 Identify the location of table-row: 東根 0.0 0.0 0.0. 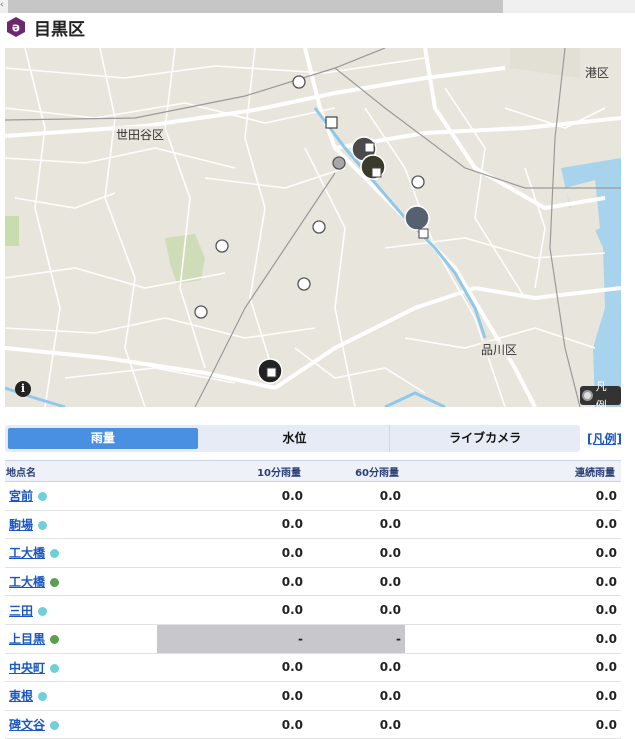
(313, 696).